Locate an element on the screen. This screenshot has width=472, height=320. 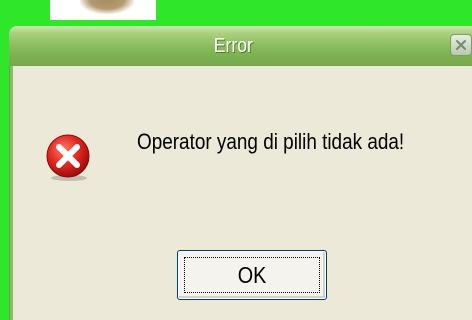
title-bar: Error is located at coordinates (240, 46).